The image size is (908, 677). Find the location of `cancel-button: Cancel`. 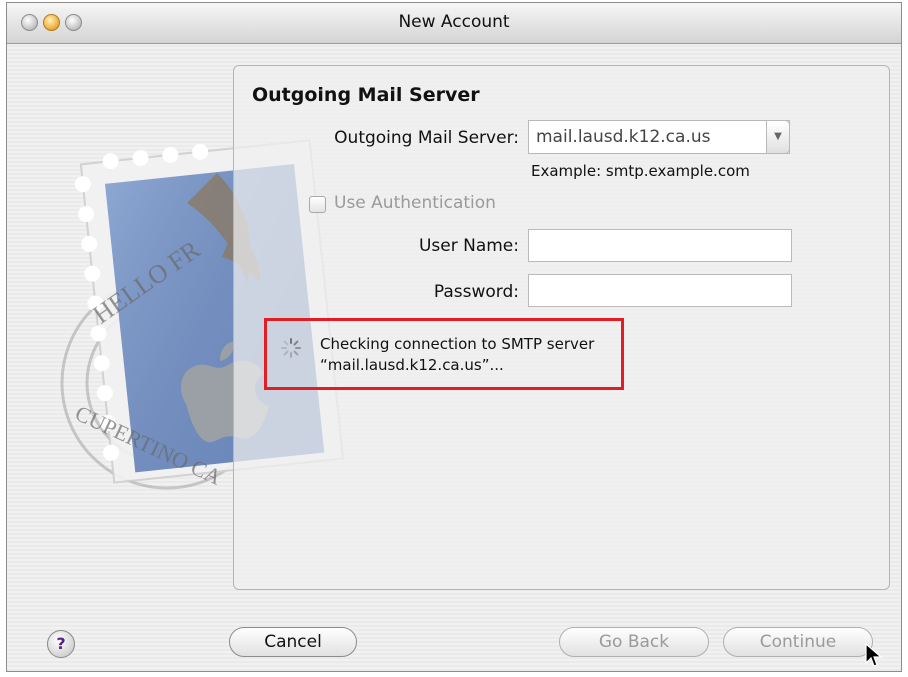

cancel-button: Cancel is located at coordinates (293, 642).